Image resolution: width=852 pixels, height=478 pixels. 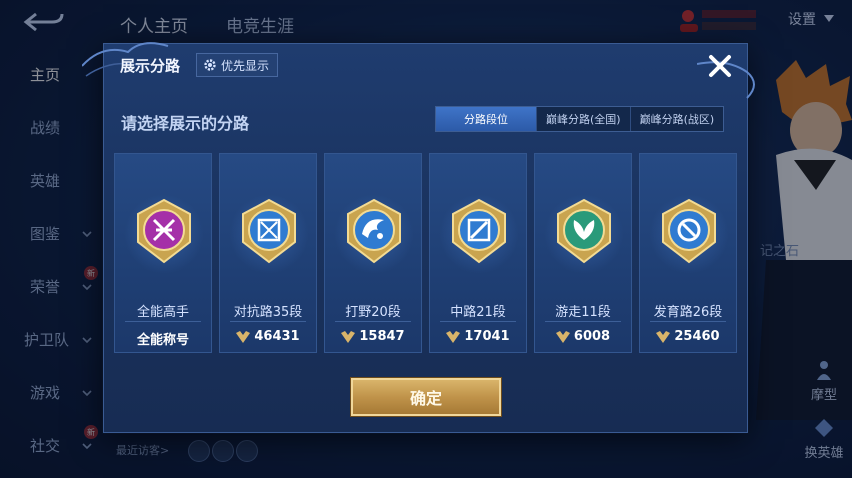 What do you see at coordinates (277, 336) in the screenshot?
I see `lane-points: 46431` at bounding box center [277, 336].